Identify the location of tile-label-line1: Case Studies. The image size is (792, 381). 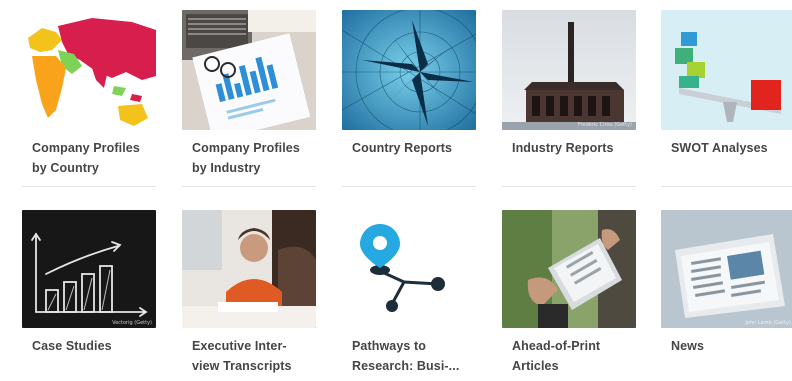
(72, 346).